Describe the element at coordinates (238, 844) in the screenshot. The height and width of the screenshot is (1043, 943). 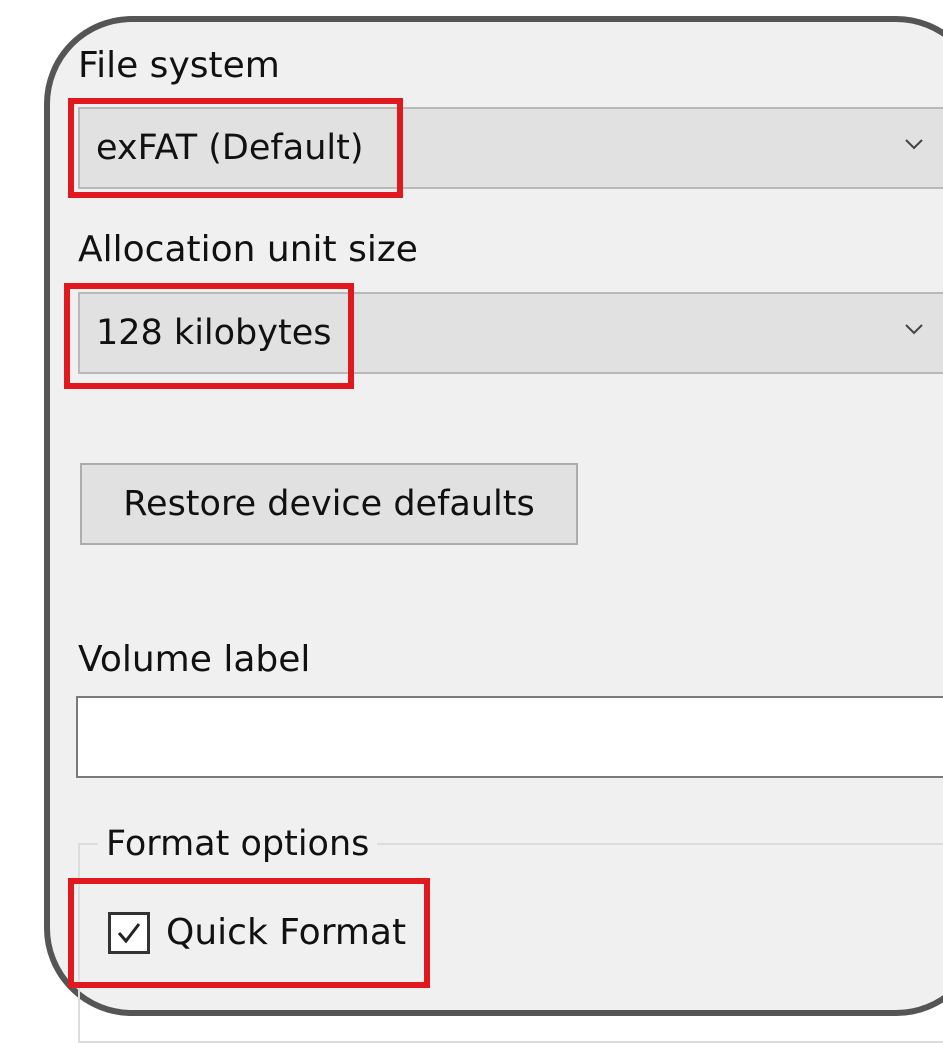
I see `format-options-title: Format options` at that location.